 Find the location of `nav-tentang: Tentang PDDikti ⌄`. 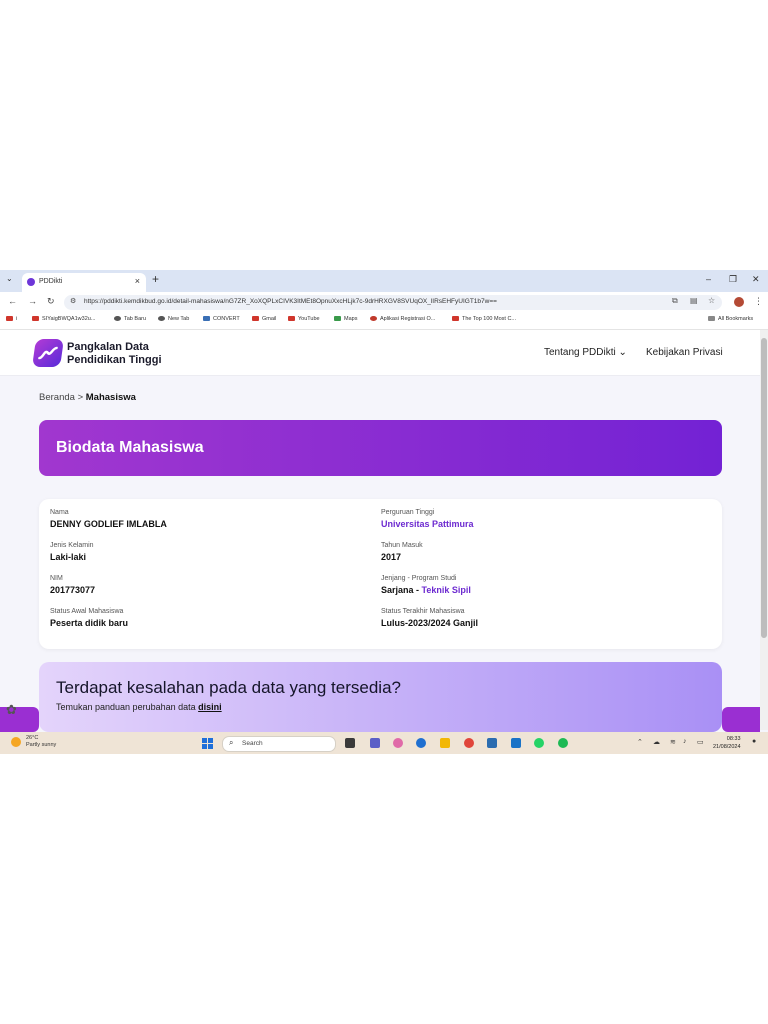

nav-tentang: Tentang PDDikti ⌄ is located at coordinates (585, 352).